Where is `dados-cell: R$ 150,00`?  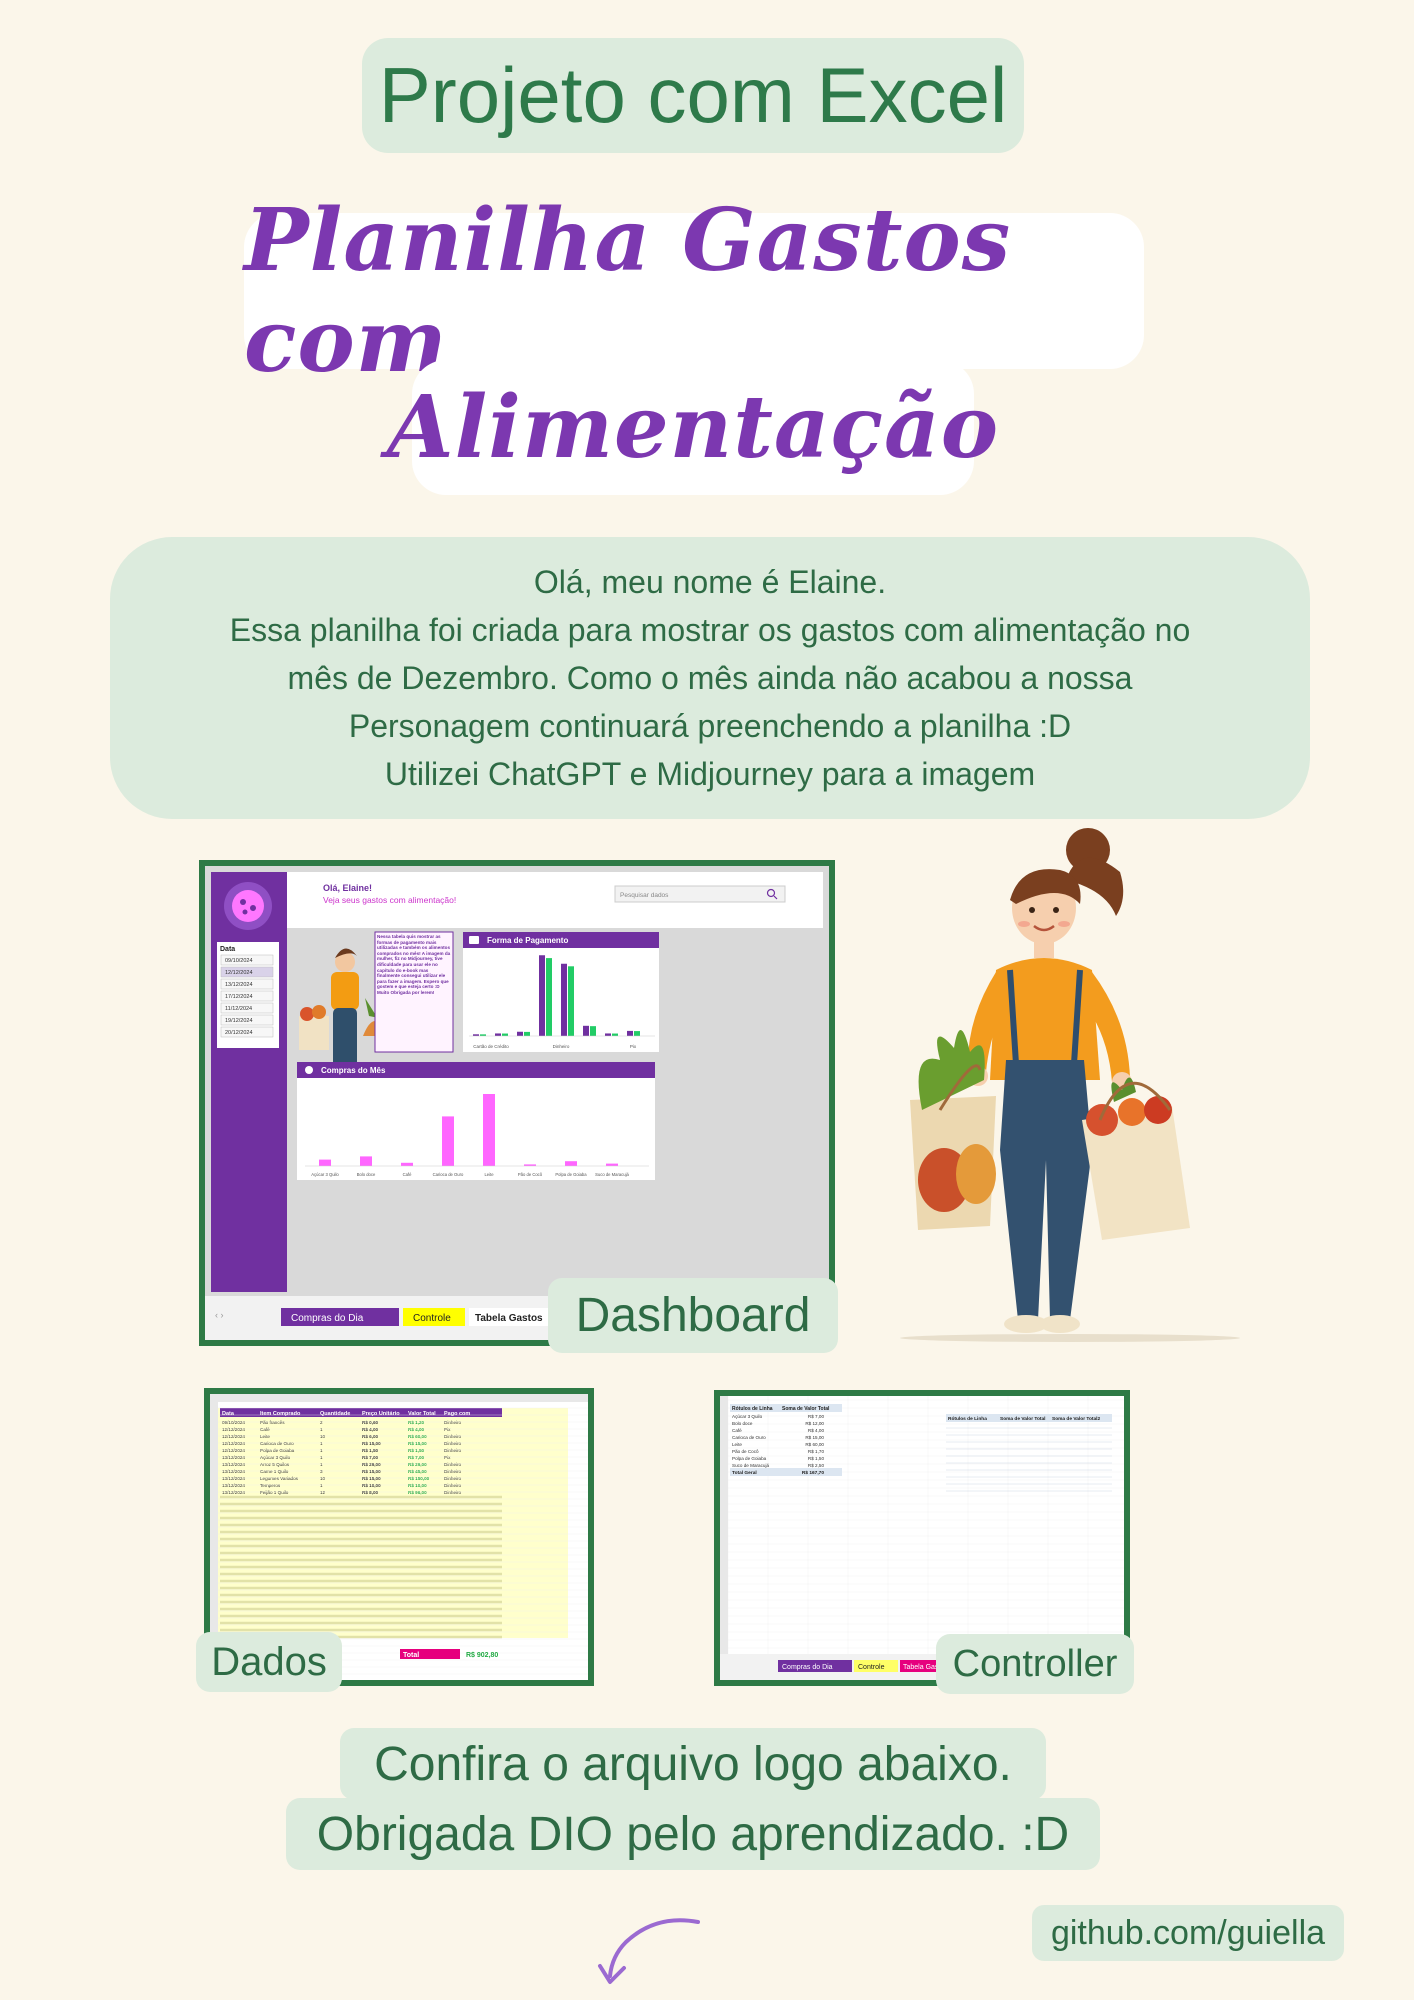 dados-cell: R$ 150,00 is located at coordinates (419, 1478).